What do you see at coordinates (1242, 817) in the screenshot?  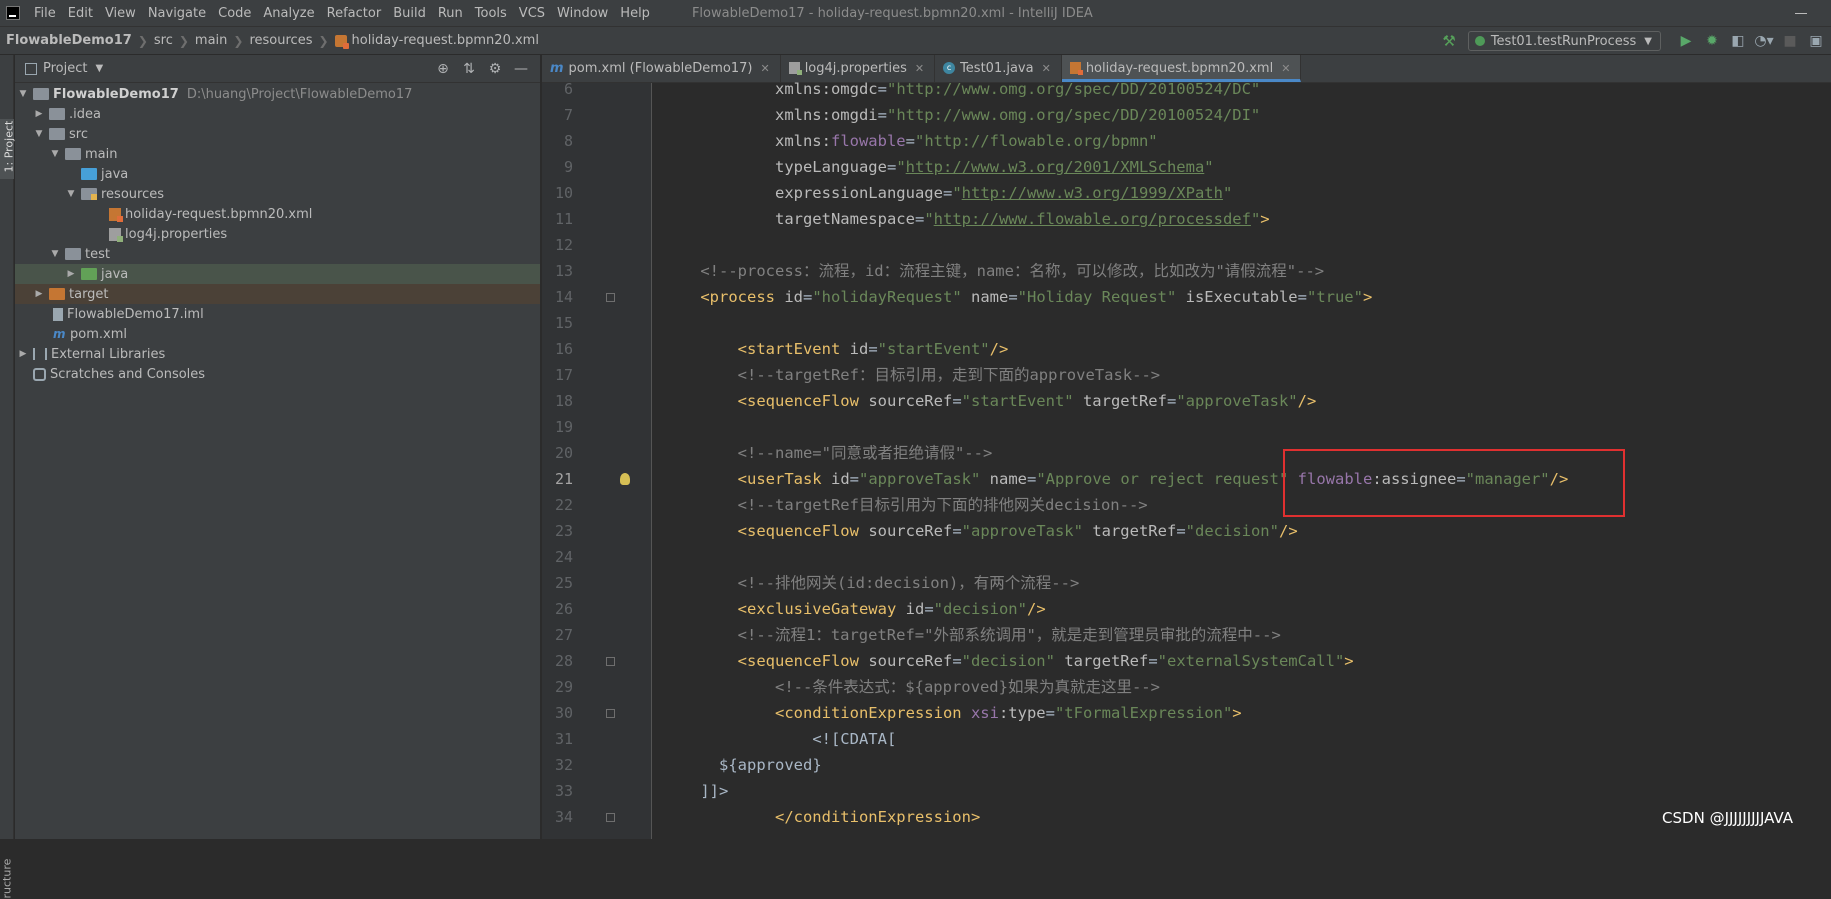 I see `code-line: </conditionExpression>` at bounding box center [1242, 817].